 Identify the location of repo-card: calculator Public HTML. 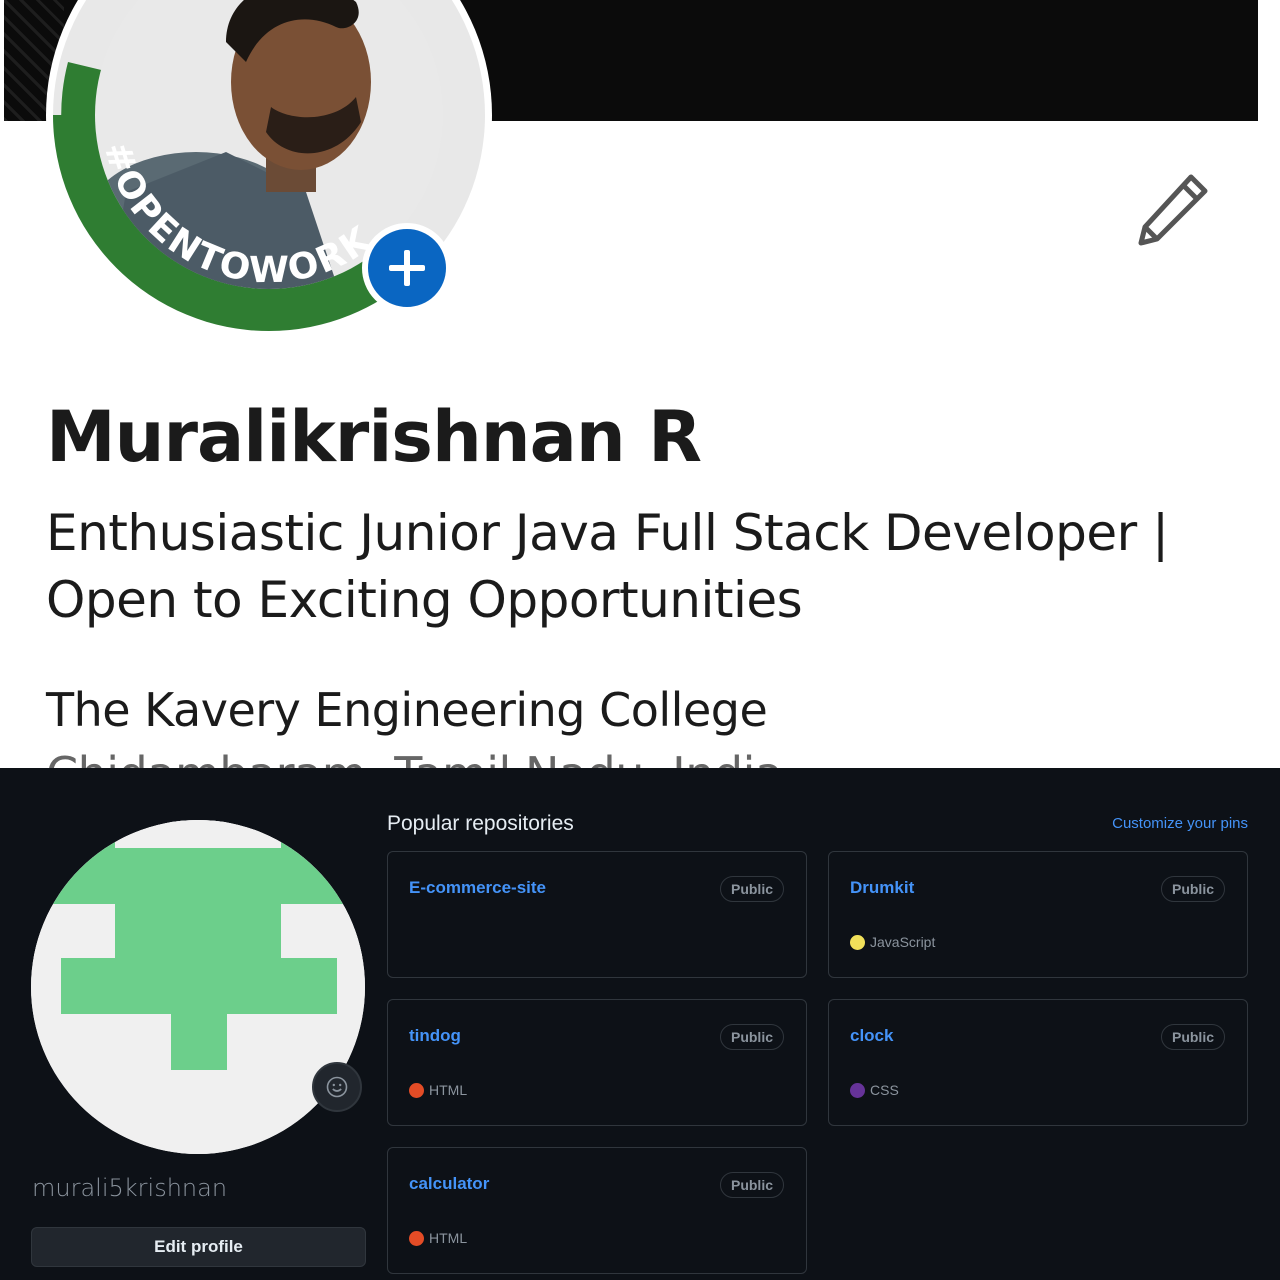
(597, 1210).